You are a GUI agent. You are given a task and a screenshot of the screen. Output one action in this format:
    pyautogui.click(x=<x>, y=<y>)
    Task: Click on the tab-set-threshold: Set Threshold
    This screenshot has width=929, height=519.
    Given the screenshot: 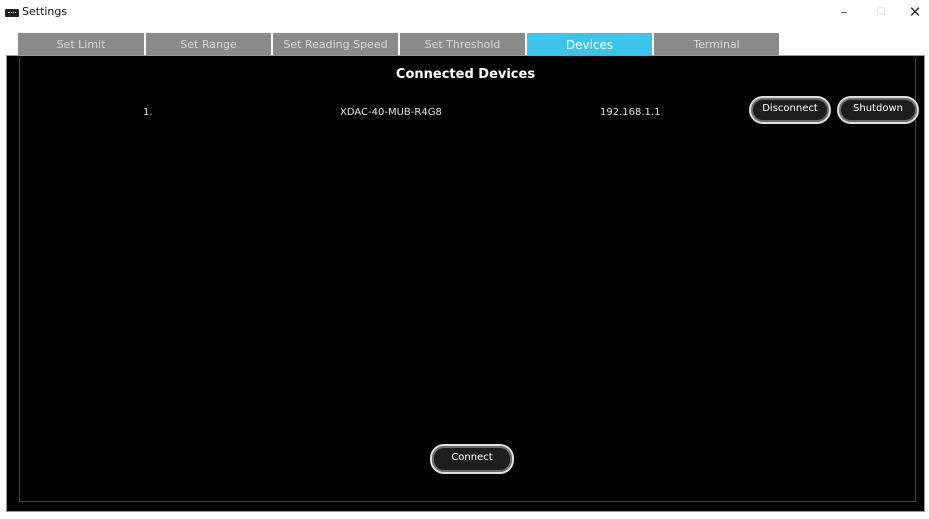 What is the action you would take?
    pyautogui.click(x=463, y=44)
    